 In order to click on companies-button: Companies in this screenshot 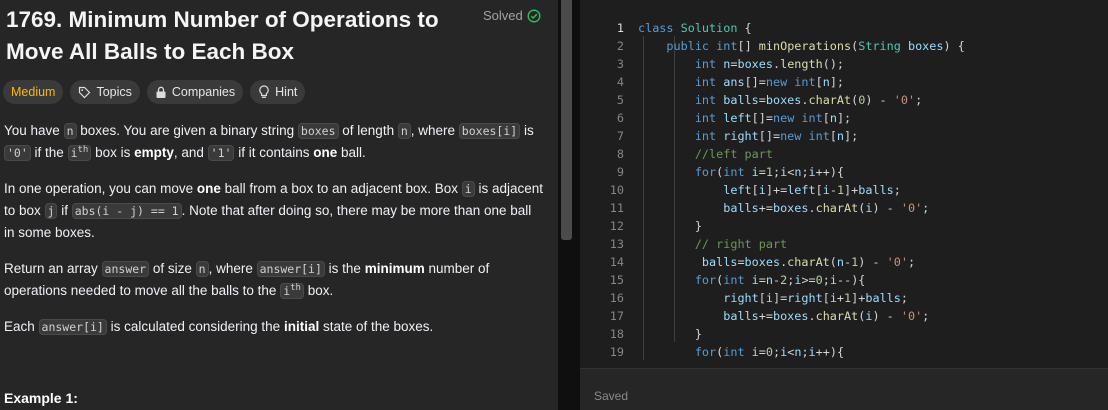, I will do `click(195, 92)`.